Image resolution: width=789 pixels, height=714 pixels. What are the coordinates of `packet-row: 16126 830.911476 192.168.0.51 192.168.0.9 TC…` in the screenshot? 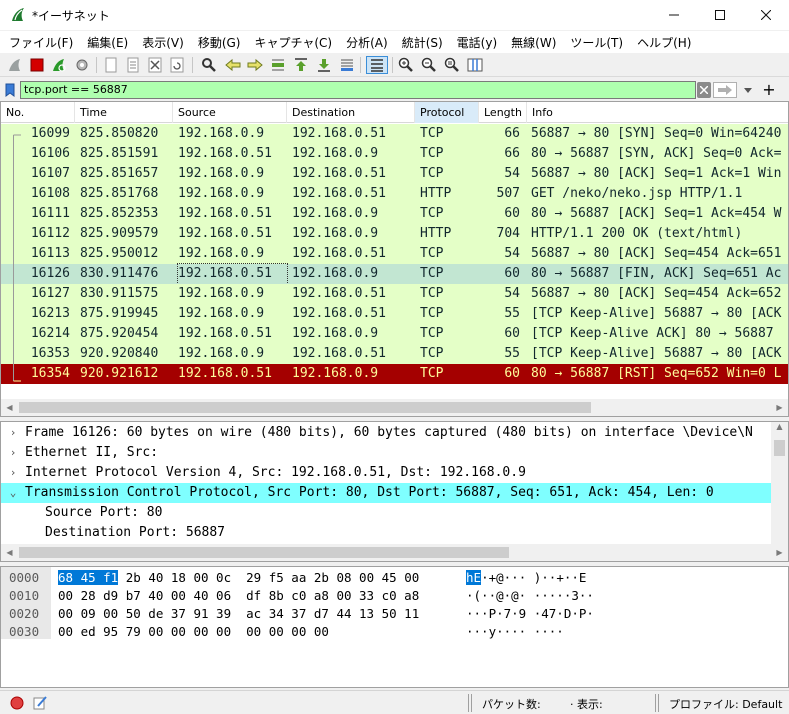 It's located at (394, 274).